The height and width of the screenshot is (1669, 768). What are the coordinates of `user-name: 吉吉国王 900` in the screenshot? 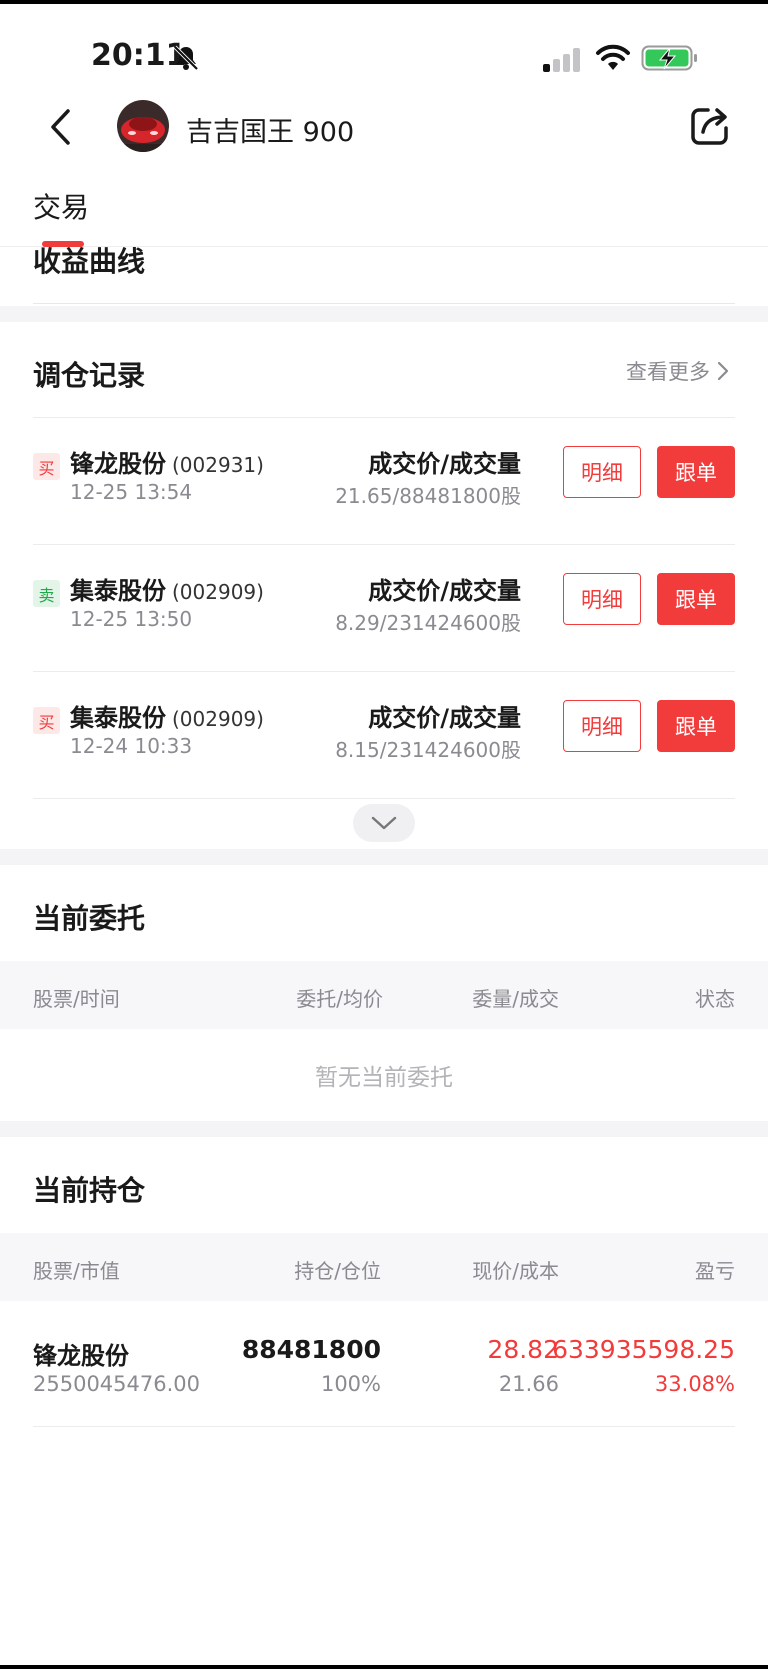 It's located at (270, 129).